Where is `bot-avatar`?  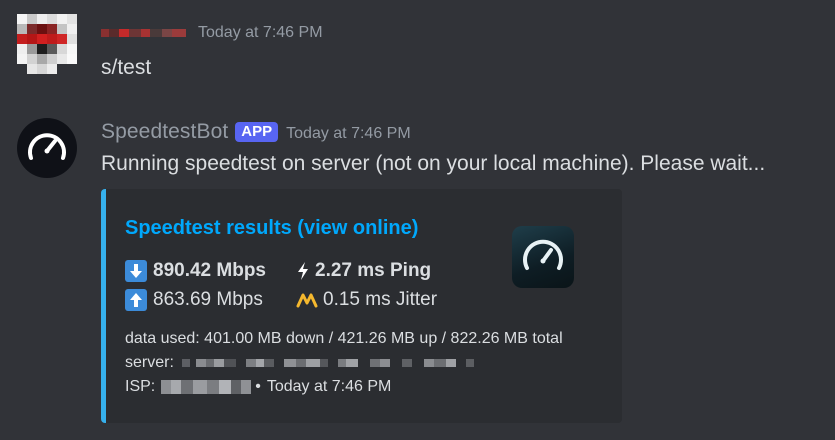 bot-avatar is located at coordinates (47, 148).